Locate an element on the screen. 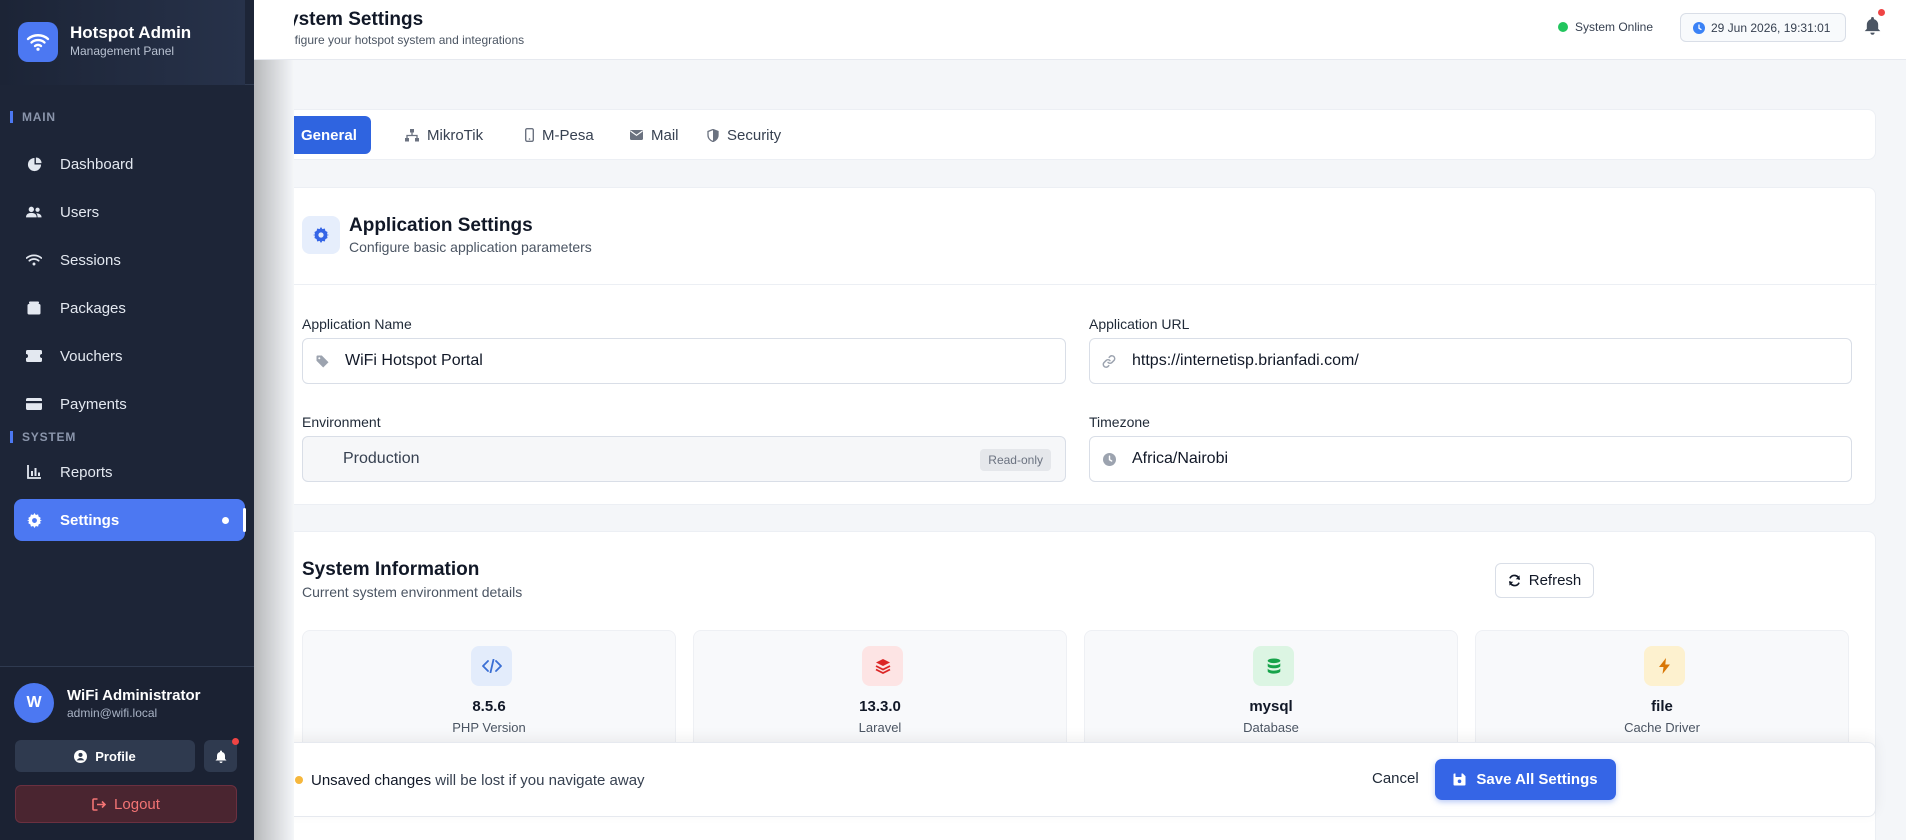 The height and width of the screenshot is (840, 1906). brand-subtitle: Management Panel is located at coordinates (122, 51).